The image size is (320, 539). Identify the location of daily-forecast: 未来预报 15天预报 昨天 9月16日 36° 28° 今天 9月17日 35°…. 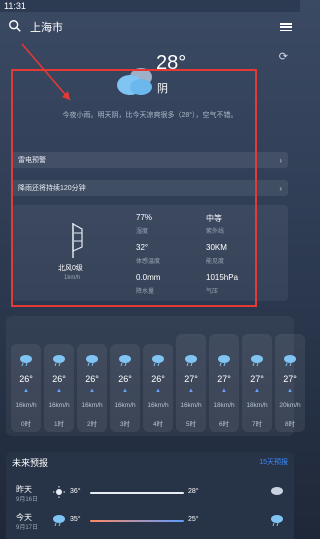
(150, 495).